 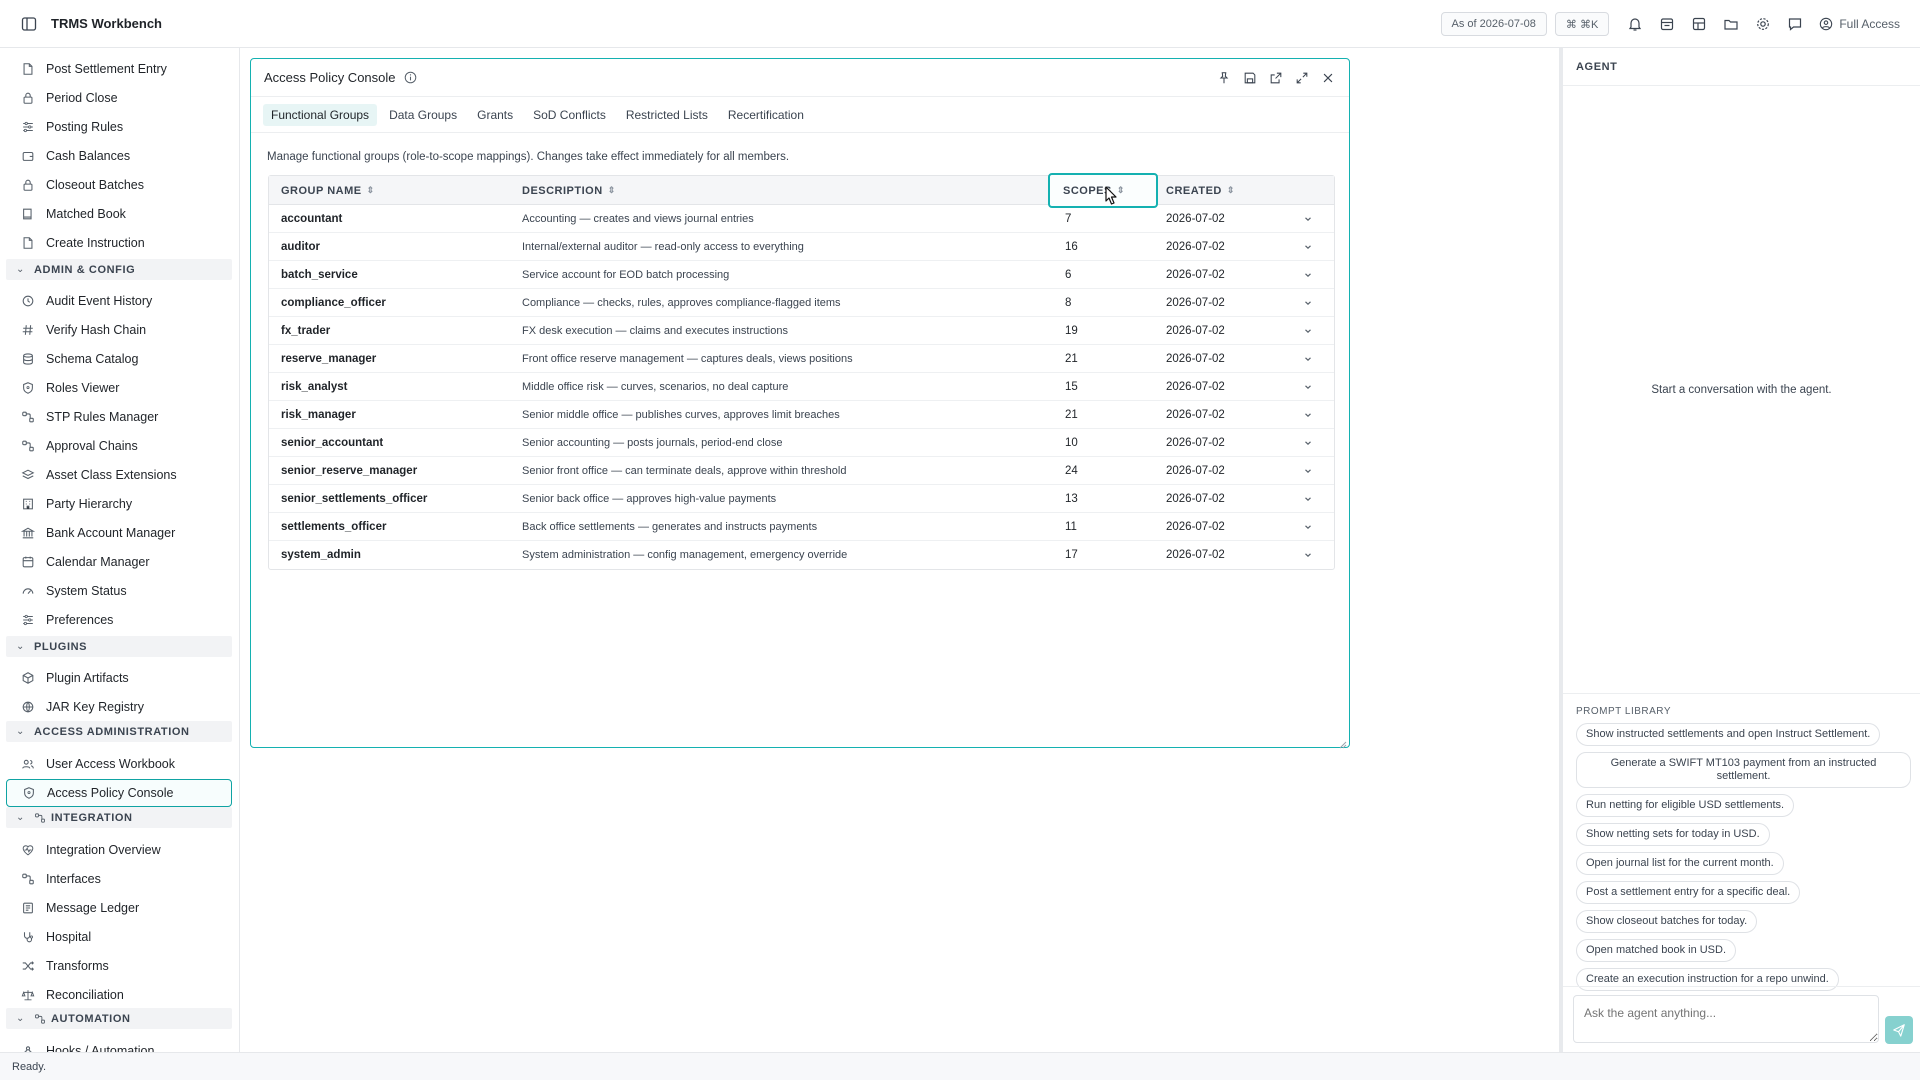 I want to click on sidebar-item-jar-key-registry: JAR Key Registry, so click(x=119, y=707).